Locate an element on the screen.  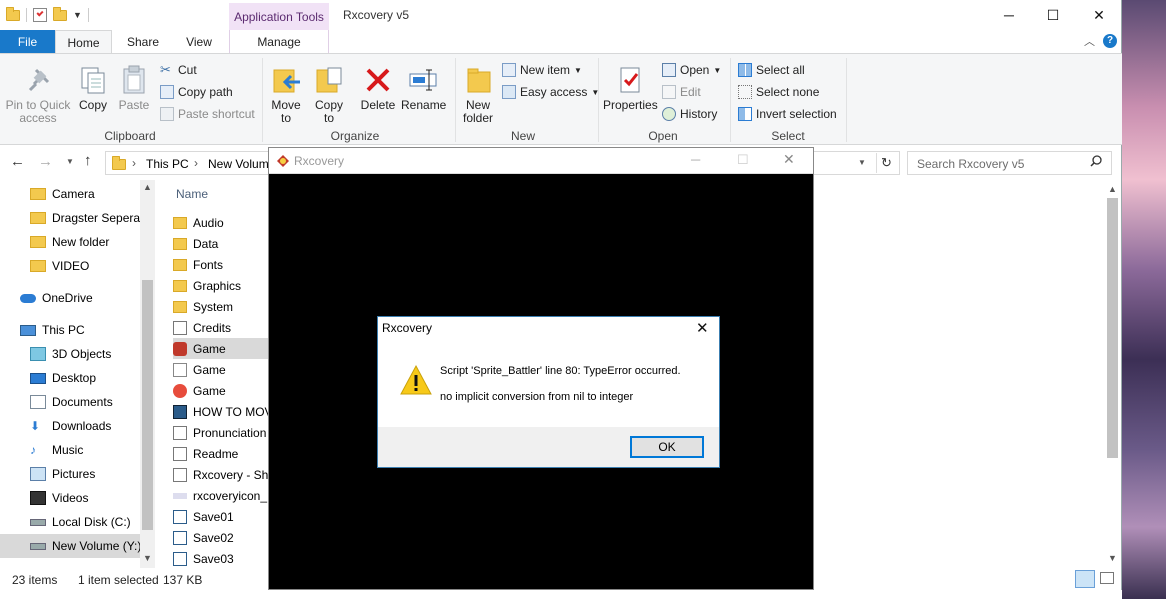
history-label: History is located at coordinates (699, 114).